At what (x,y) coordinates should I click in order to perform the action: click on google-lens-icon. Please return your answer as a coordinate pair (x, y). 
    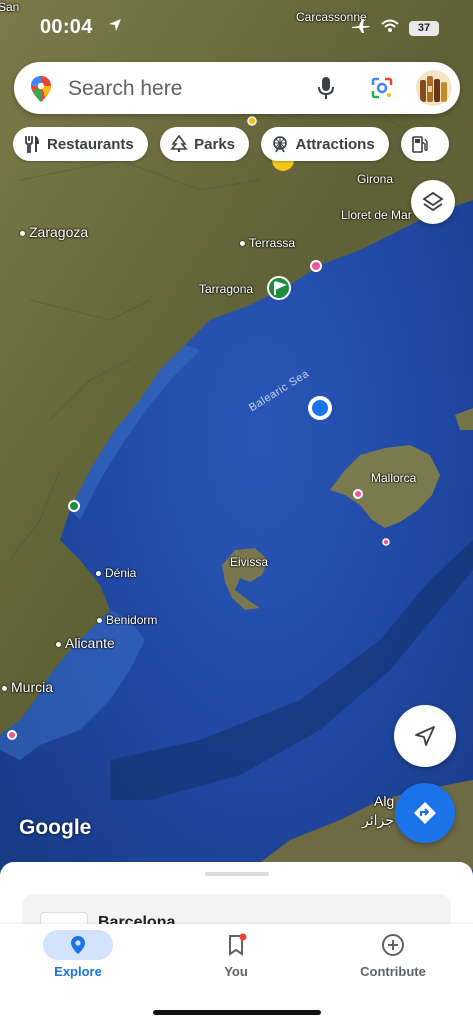
    Looking at the image, I should click on (382, 90).